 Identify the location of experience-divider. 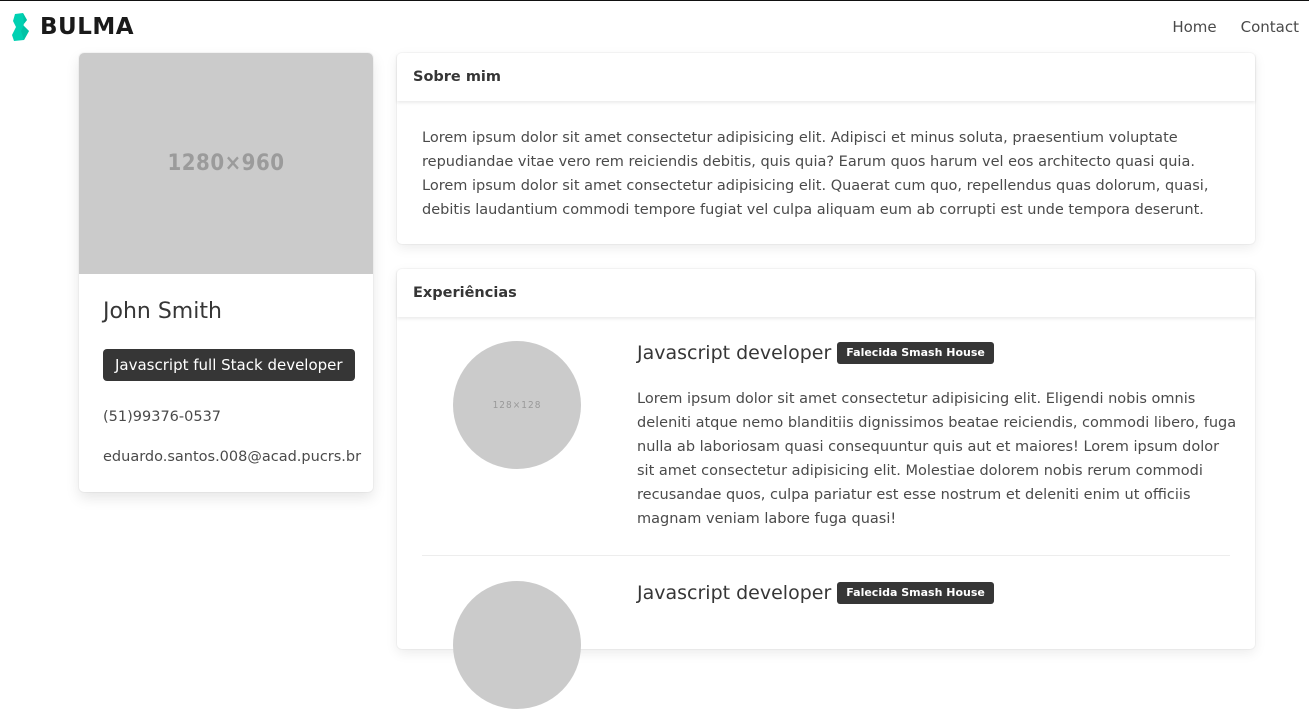
(826, 555).